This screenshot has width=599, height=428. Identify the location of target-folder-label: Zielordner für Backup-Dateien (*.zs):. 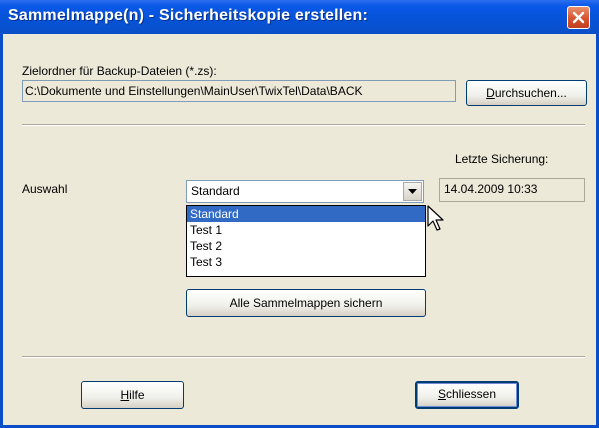
(119, 71).